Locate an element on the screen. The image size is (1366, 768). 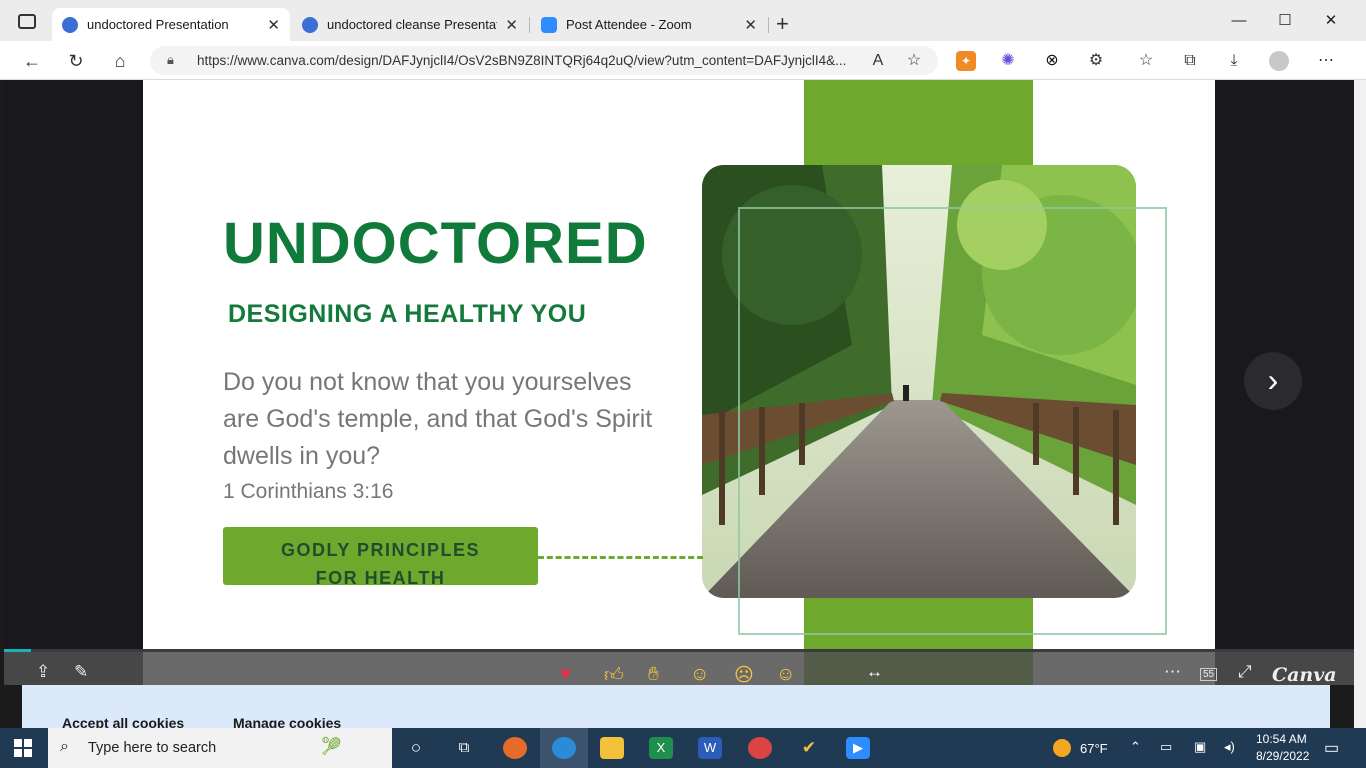
orange-extension-icon: ✦ is located at coordinates (966, 61).